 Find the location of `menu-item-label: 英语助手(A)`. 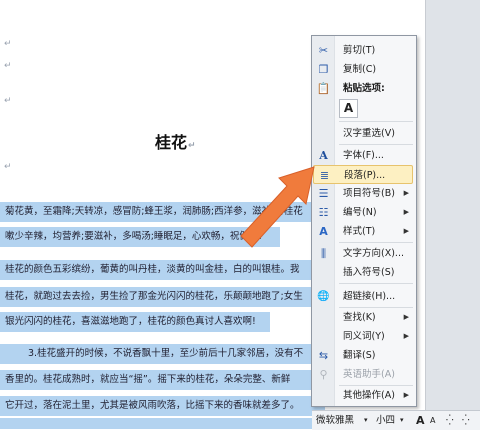

menu-item-label: 英语助手(A) is located at coordinates (369, 374).